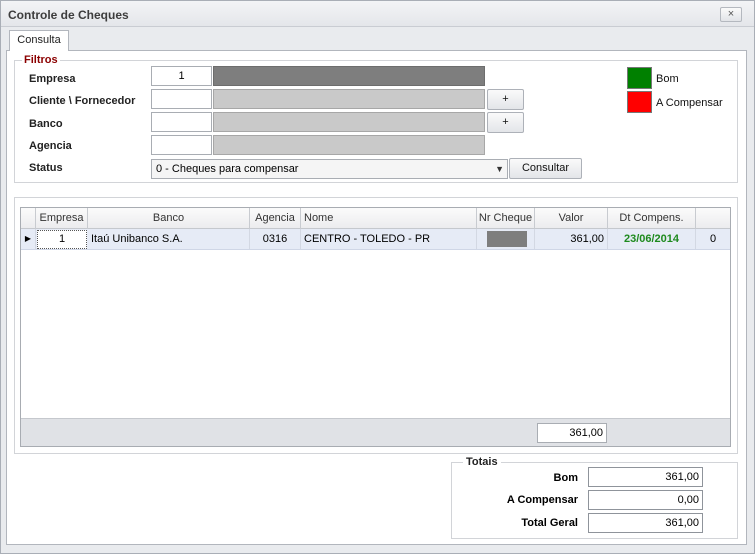 This screenshot has height=554, width=755. What do you see at coordinates (349, 76) in the screenshot?
I see `empresa-name-field` at bounding box center [349, 76].